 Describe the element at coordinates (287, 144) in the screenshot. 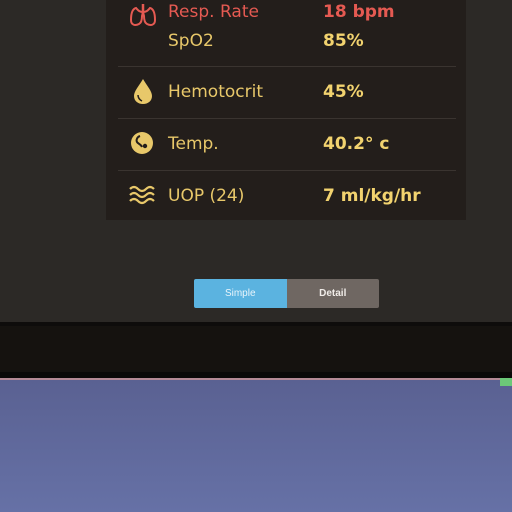

I see `vital-row-temp: Temp. 40.2° c` at that location.